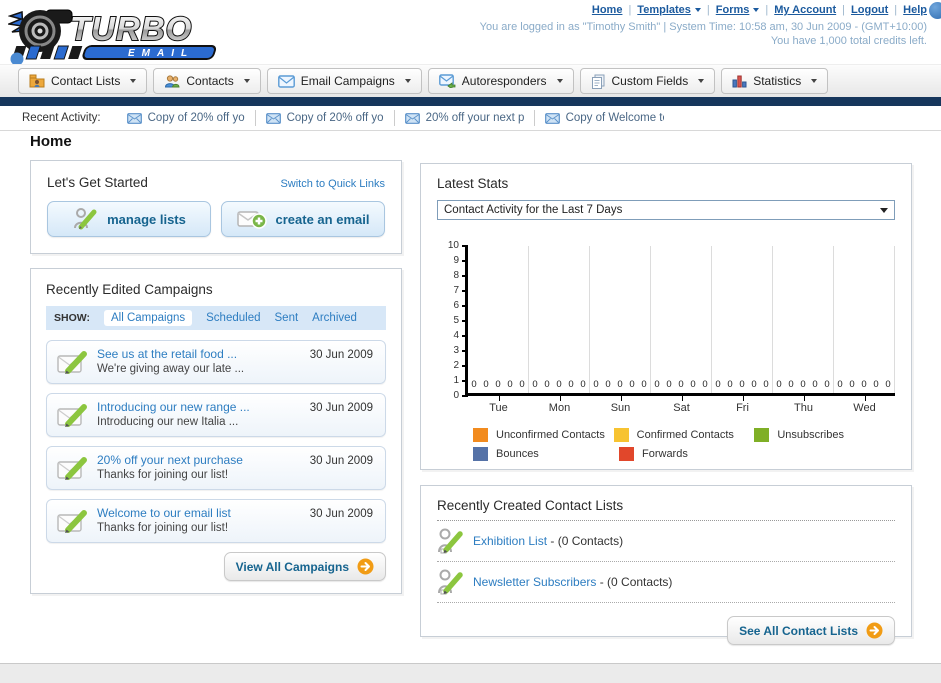 This screenshot has width=941, height=683. Describe the element at coordinates (534, 582) in the screenshot. I see `contact-list-link: Newsletter Subscribers` at that location.